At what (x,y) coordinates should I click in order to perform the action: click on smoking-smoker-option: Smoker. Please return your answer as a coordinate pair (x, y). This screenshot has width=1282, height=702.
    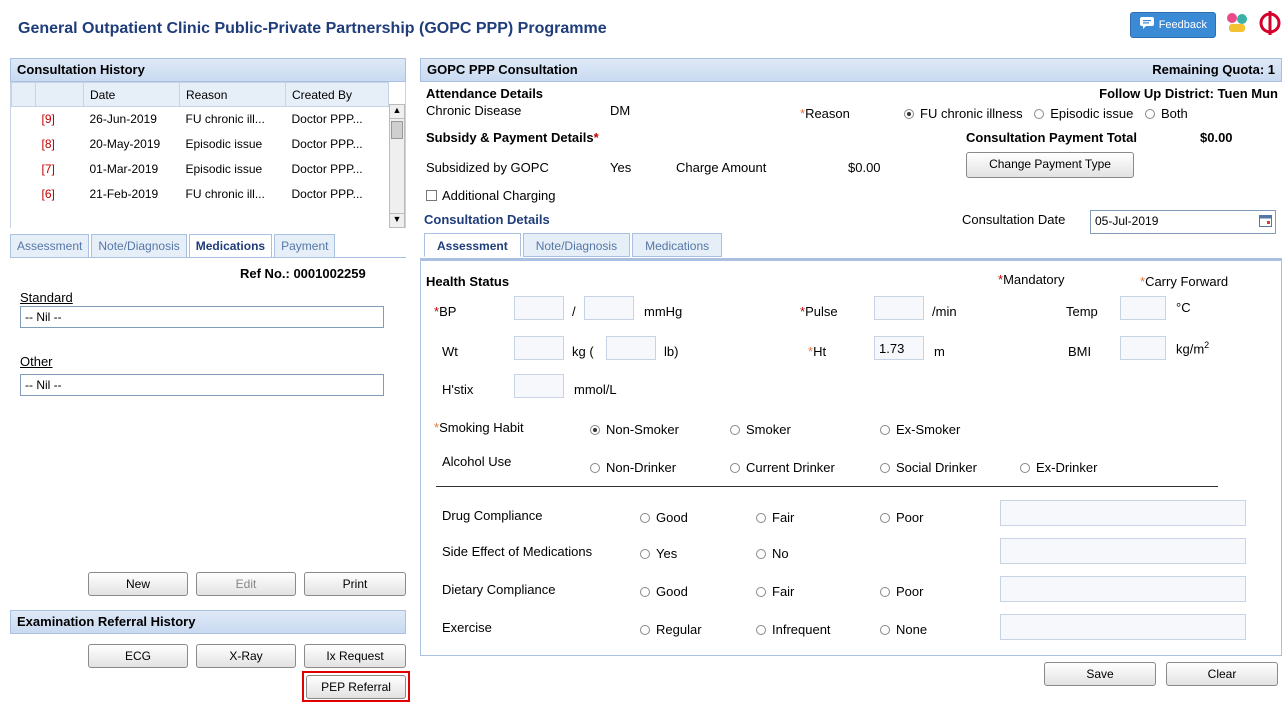
    Looking at the image, I should click on (760, 429).